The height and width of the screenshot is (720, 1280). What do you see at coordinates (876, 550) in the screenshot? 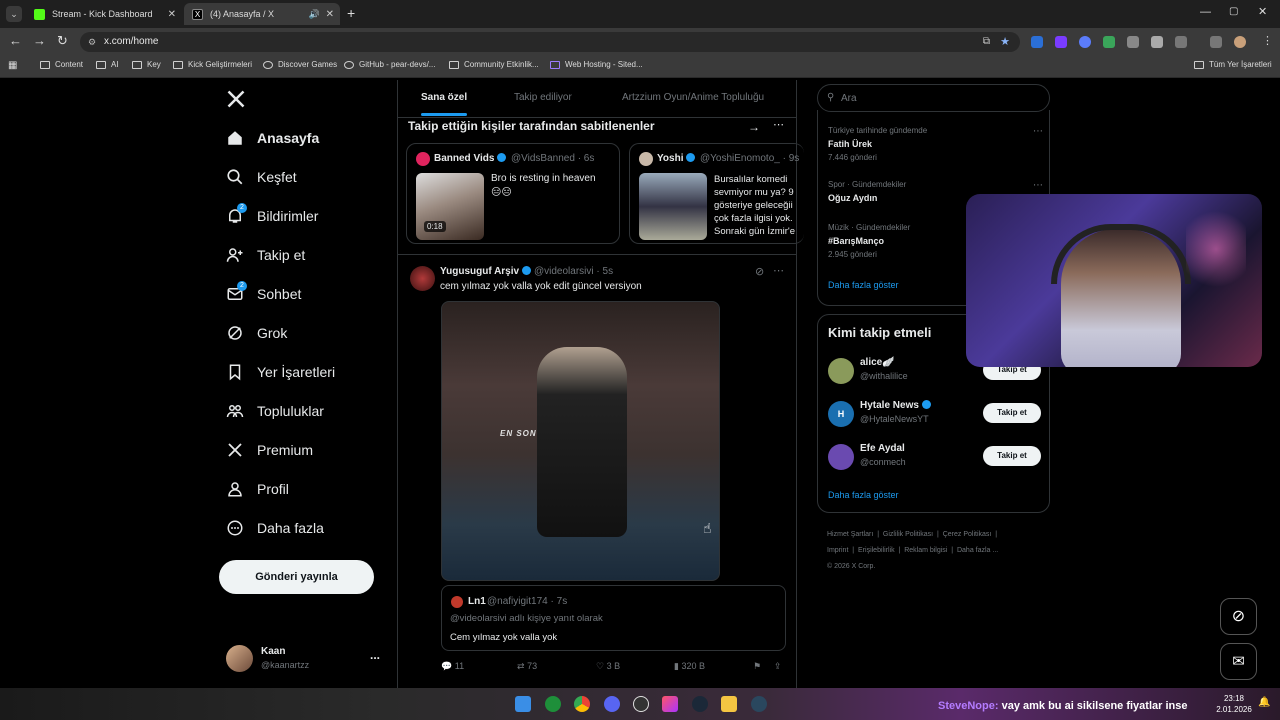
I see `footer-link: Erişilebilirlik` at bounding box center [876, 550].